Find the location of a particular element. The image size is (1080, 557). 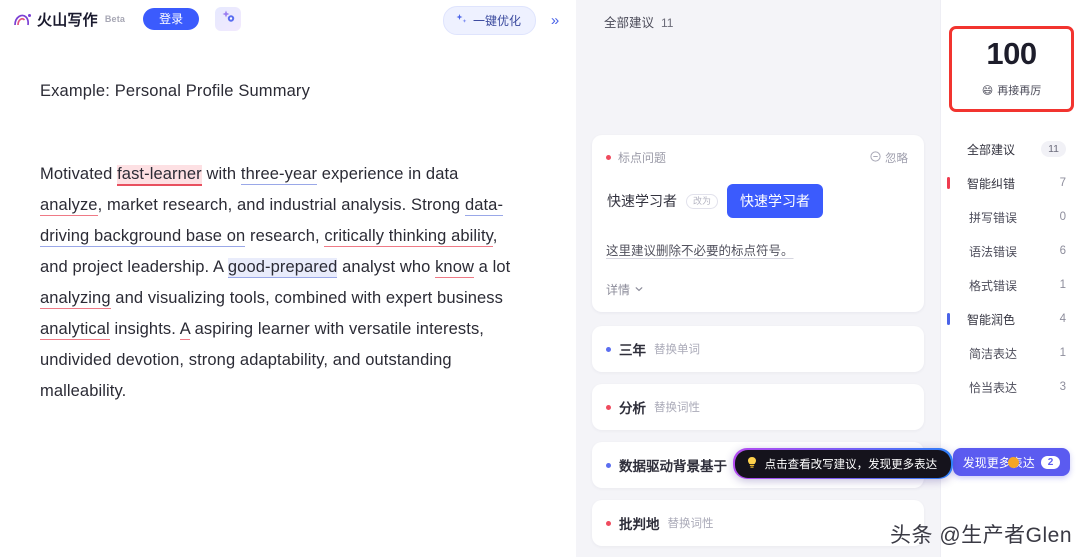

category-count: 0 is located at coordinates (1062, 217).